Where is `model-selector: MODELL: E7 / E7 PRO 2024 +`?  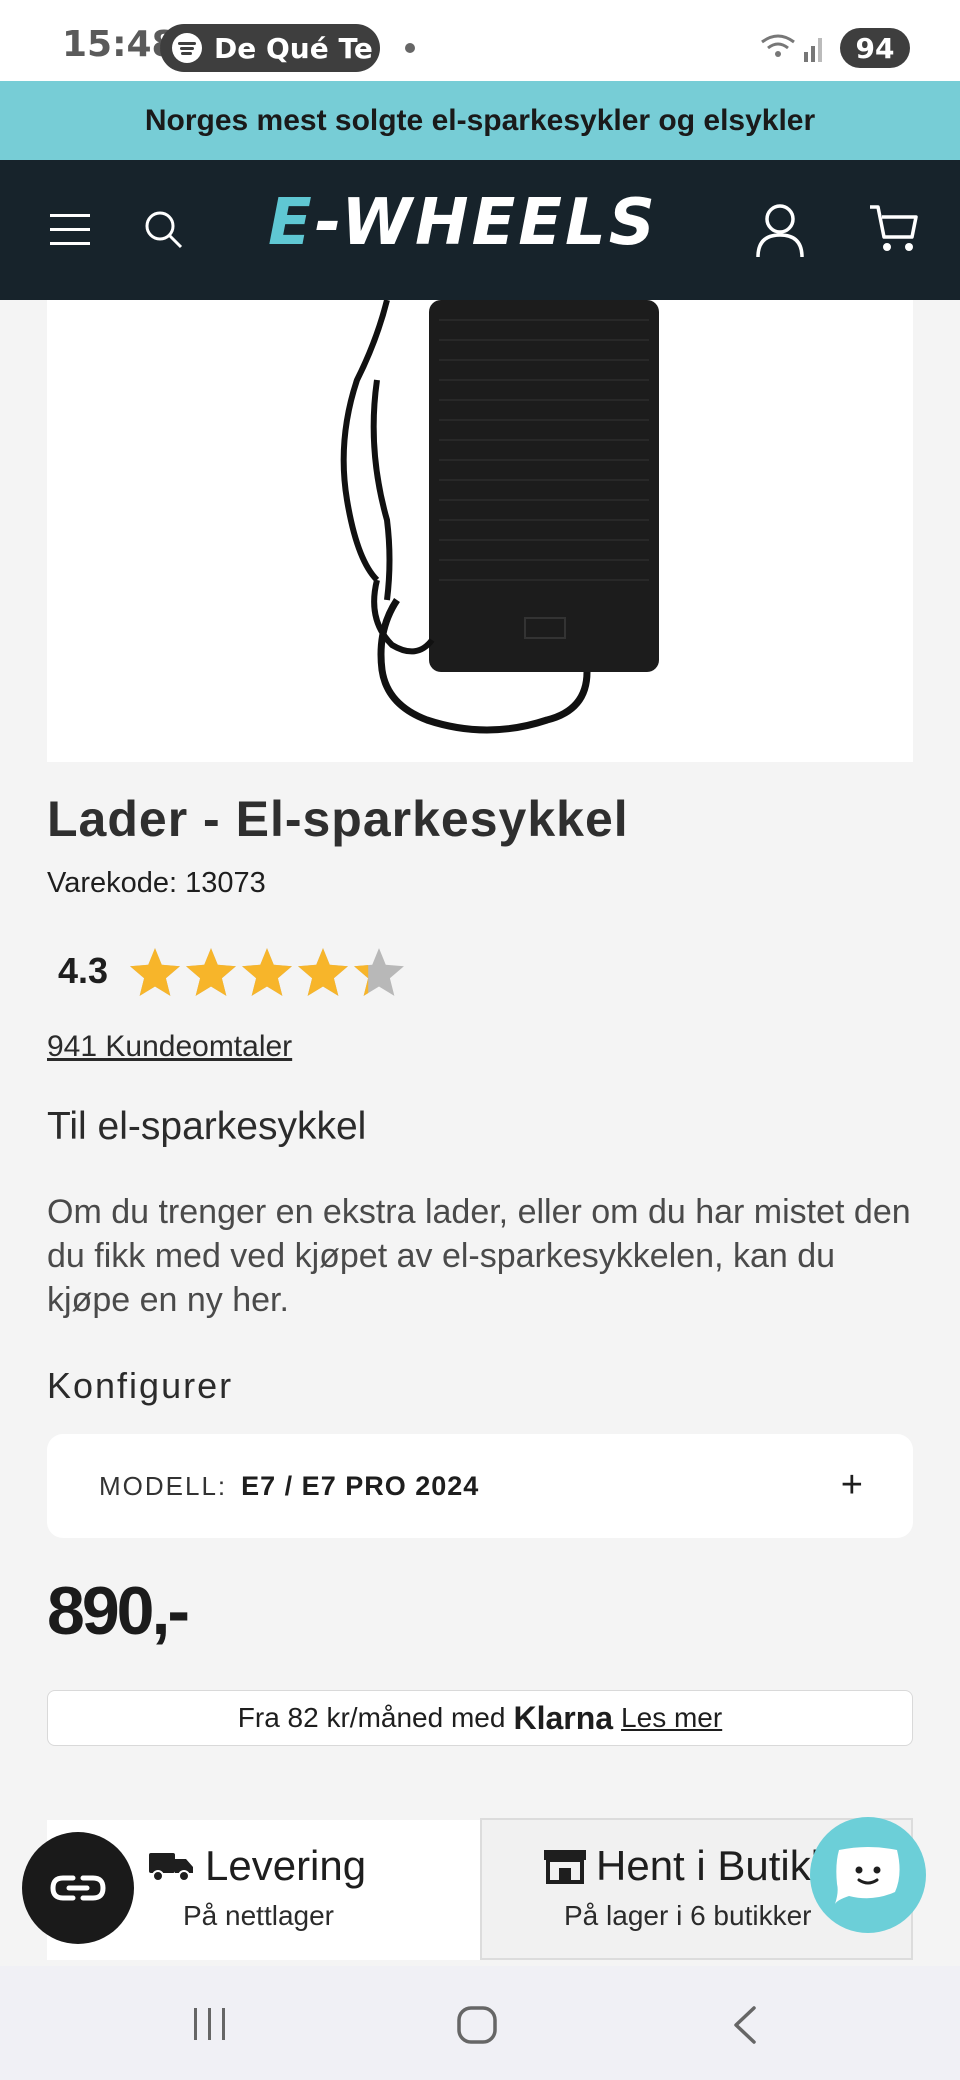 model-selector: MODELL: E7 / E7 PRO 2024 + is located at coordinates (480, 1486).